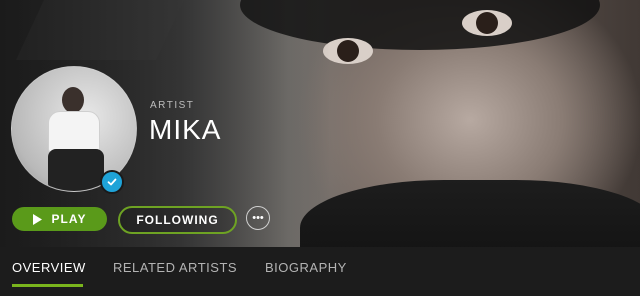 Image resolution: width=640 pixels, height=296 pixels. I want to click on tab-related-artists: RELATED ARTISTS, so click(175, 267).